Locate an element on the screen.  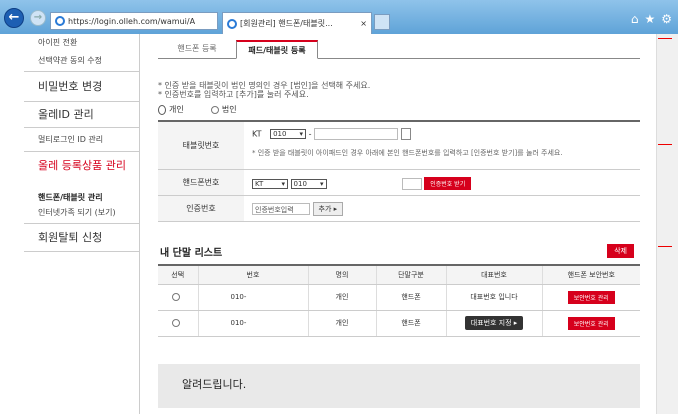
table-header-row: 선택 번호 명의 단말구분 대표번호 핸드폰 보안번호 is located at coordinates (399, 275).